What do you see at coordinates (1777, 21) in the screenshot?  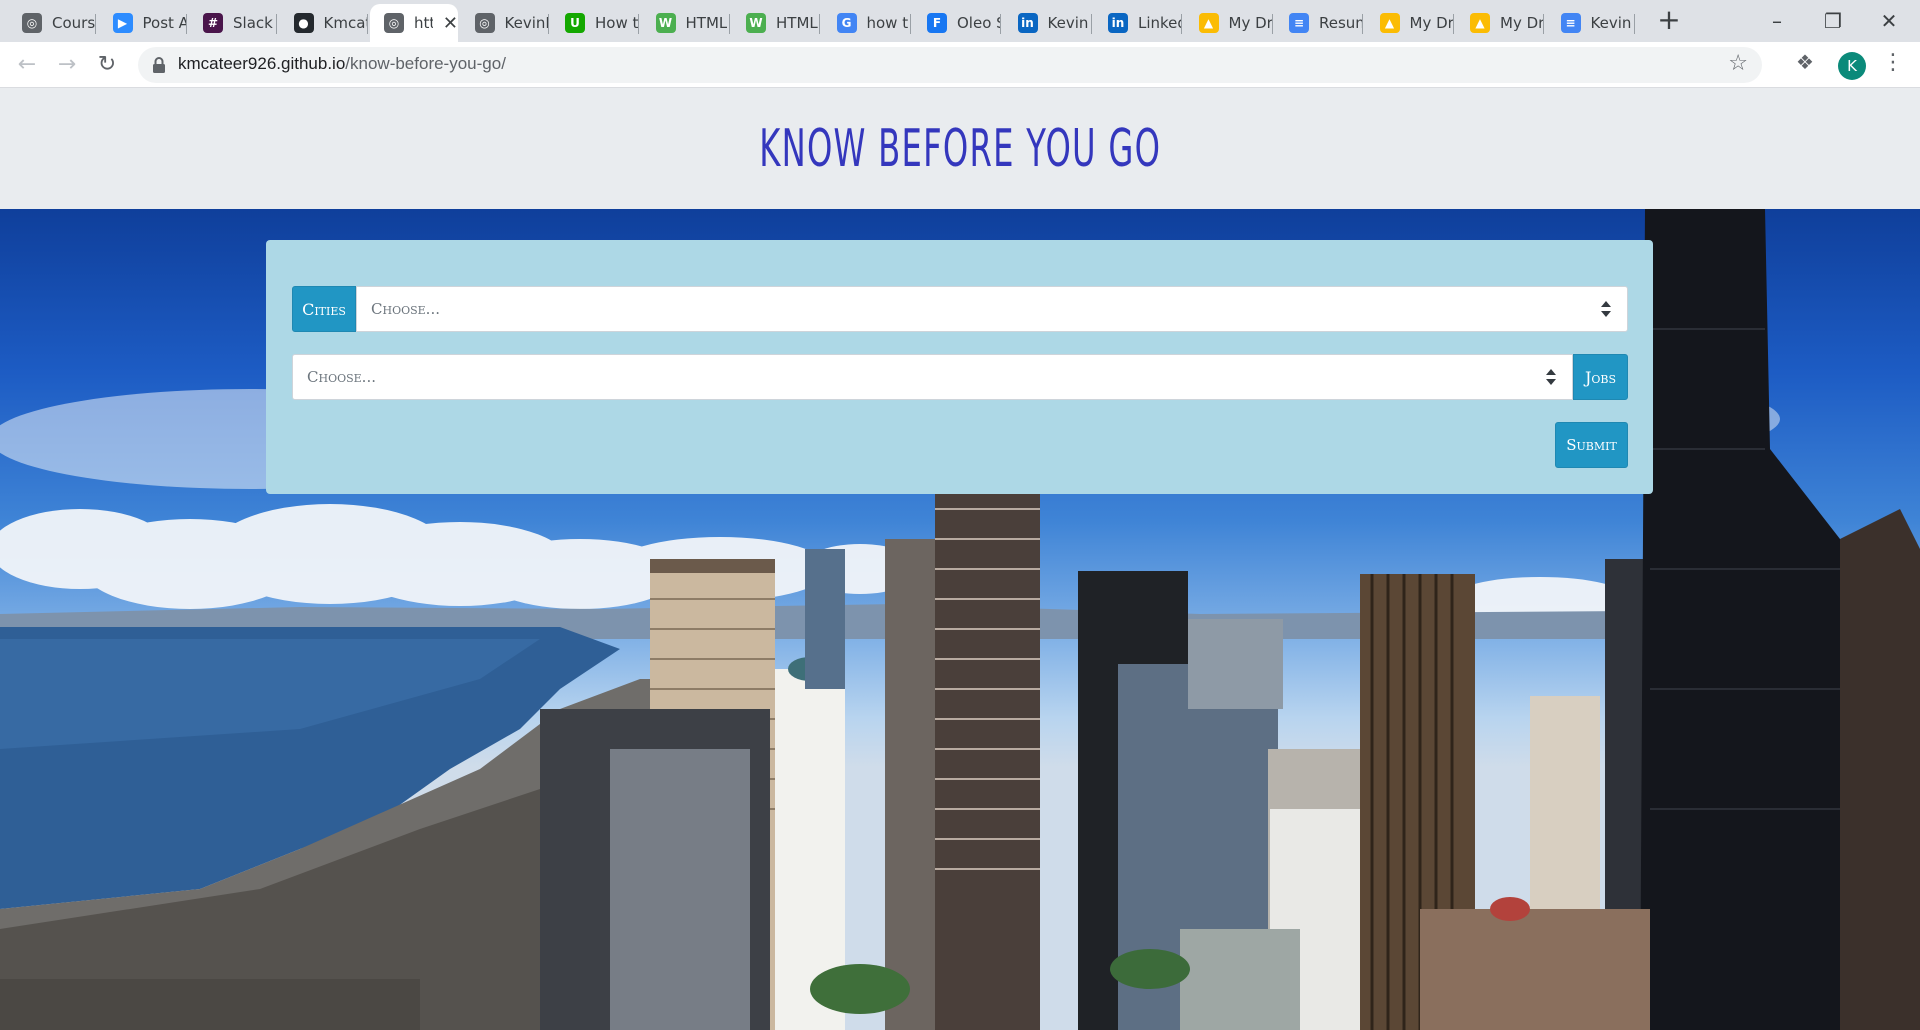 I see `minimize-button: –` at bounding box center [1777, 21].